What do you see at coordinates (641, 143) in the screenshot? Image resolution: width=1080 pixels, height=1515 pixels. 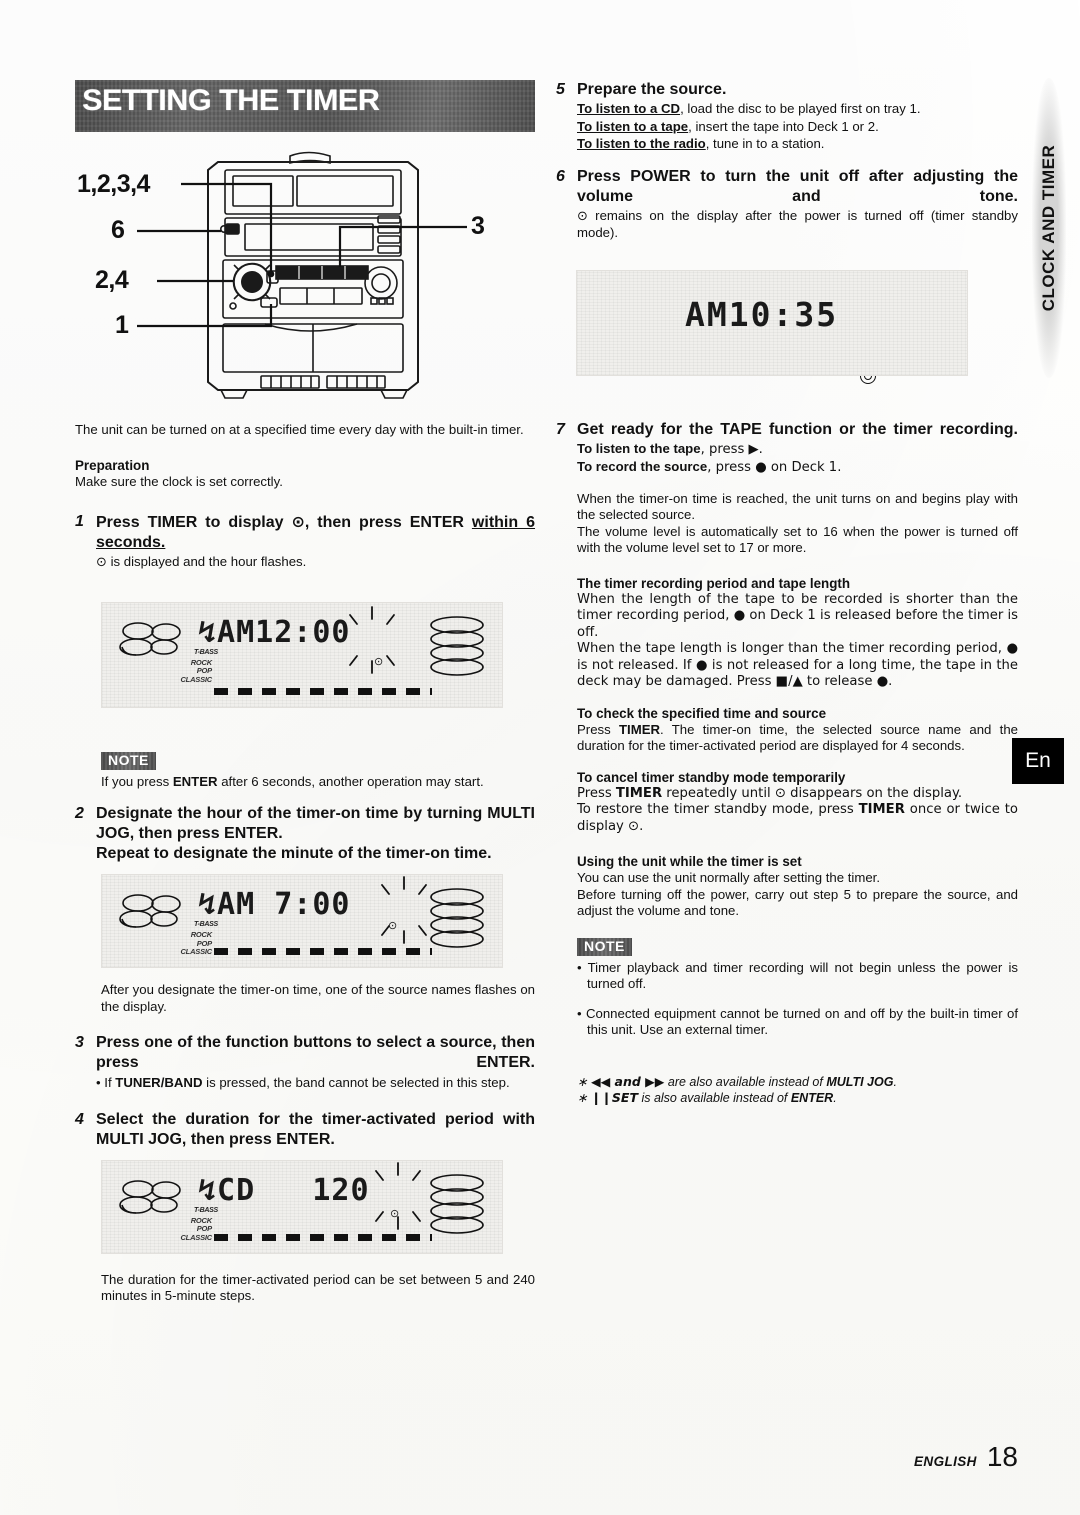 I see `step-5-line-3-label: To listen to the radio` at bounding box center [641, 143].